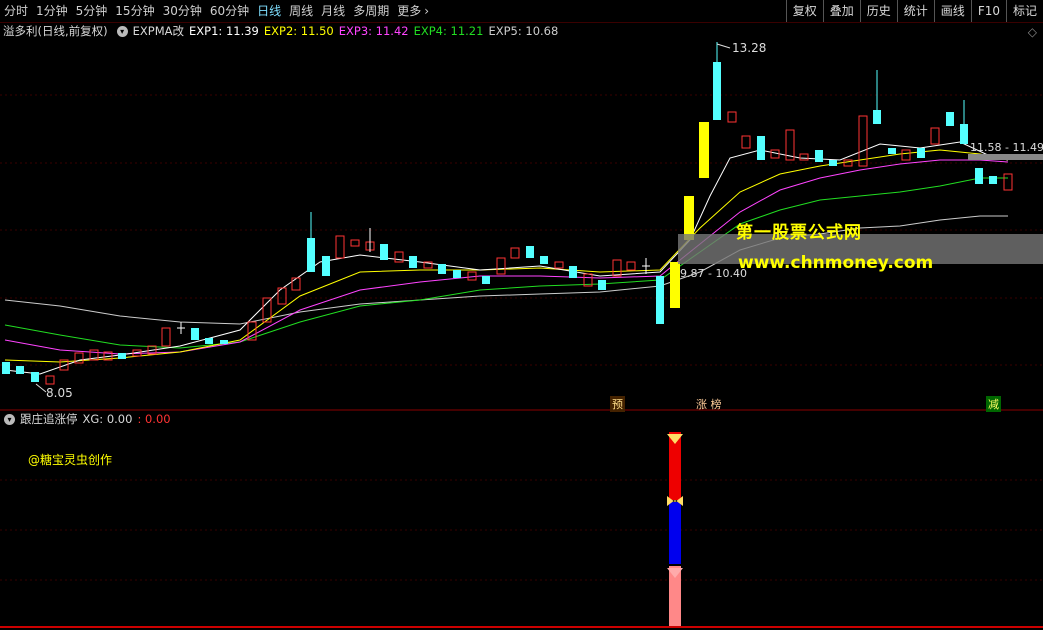 The image size is (1043, 630). What do you see at coordinates (799, 233) in the screenshot?
I see `watermark-title: 第一股票公式网` at bounding box center [799, 233].